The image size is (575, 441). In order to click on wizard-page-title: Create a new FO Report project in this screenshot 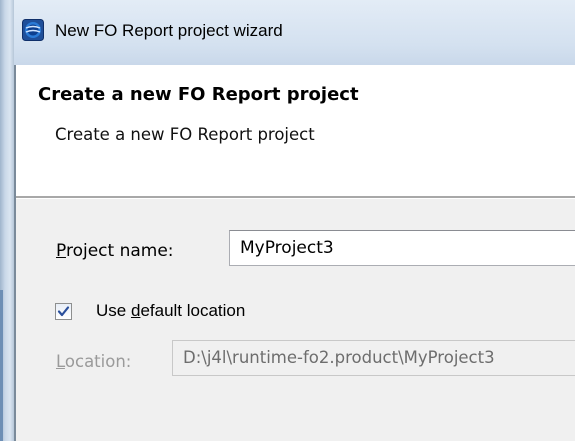, I will do `click(198, 94)`.